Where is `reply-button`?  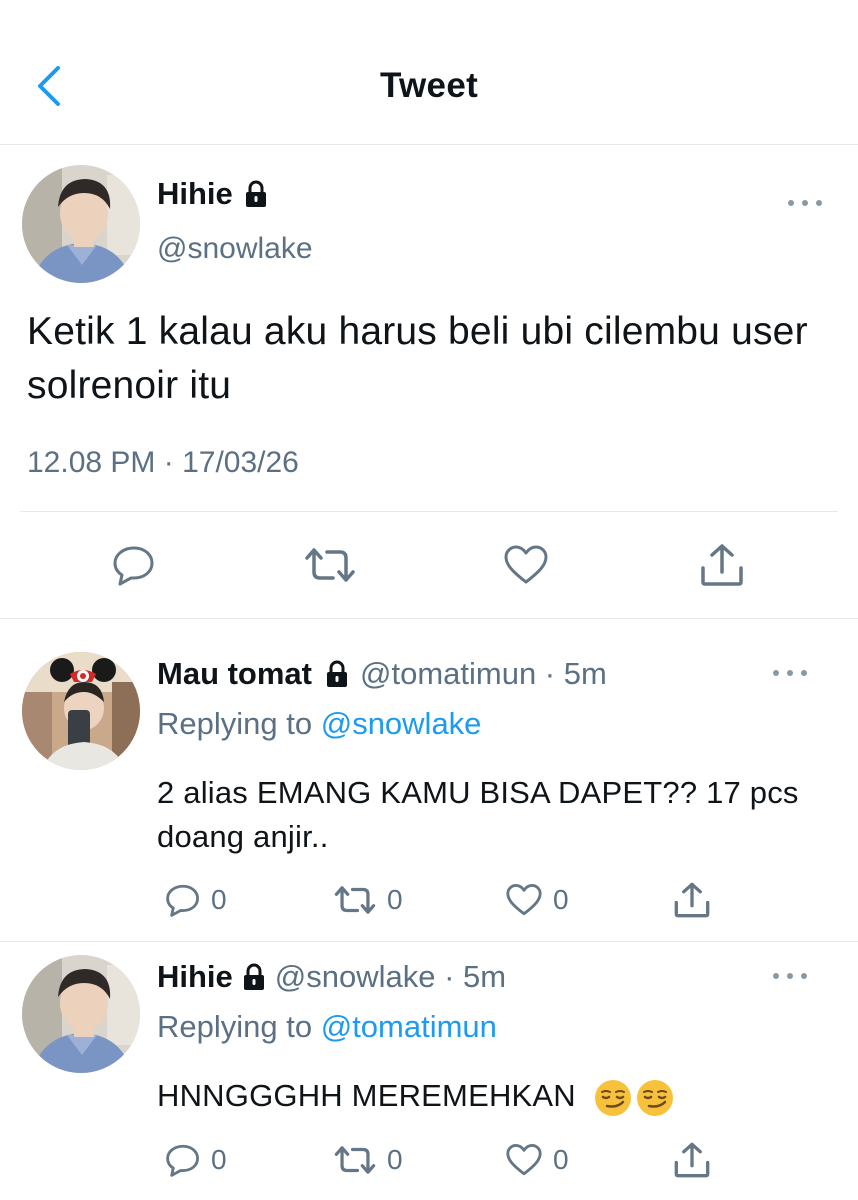 reply-button is located at coordinates (134, 565).